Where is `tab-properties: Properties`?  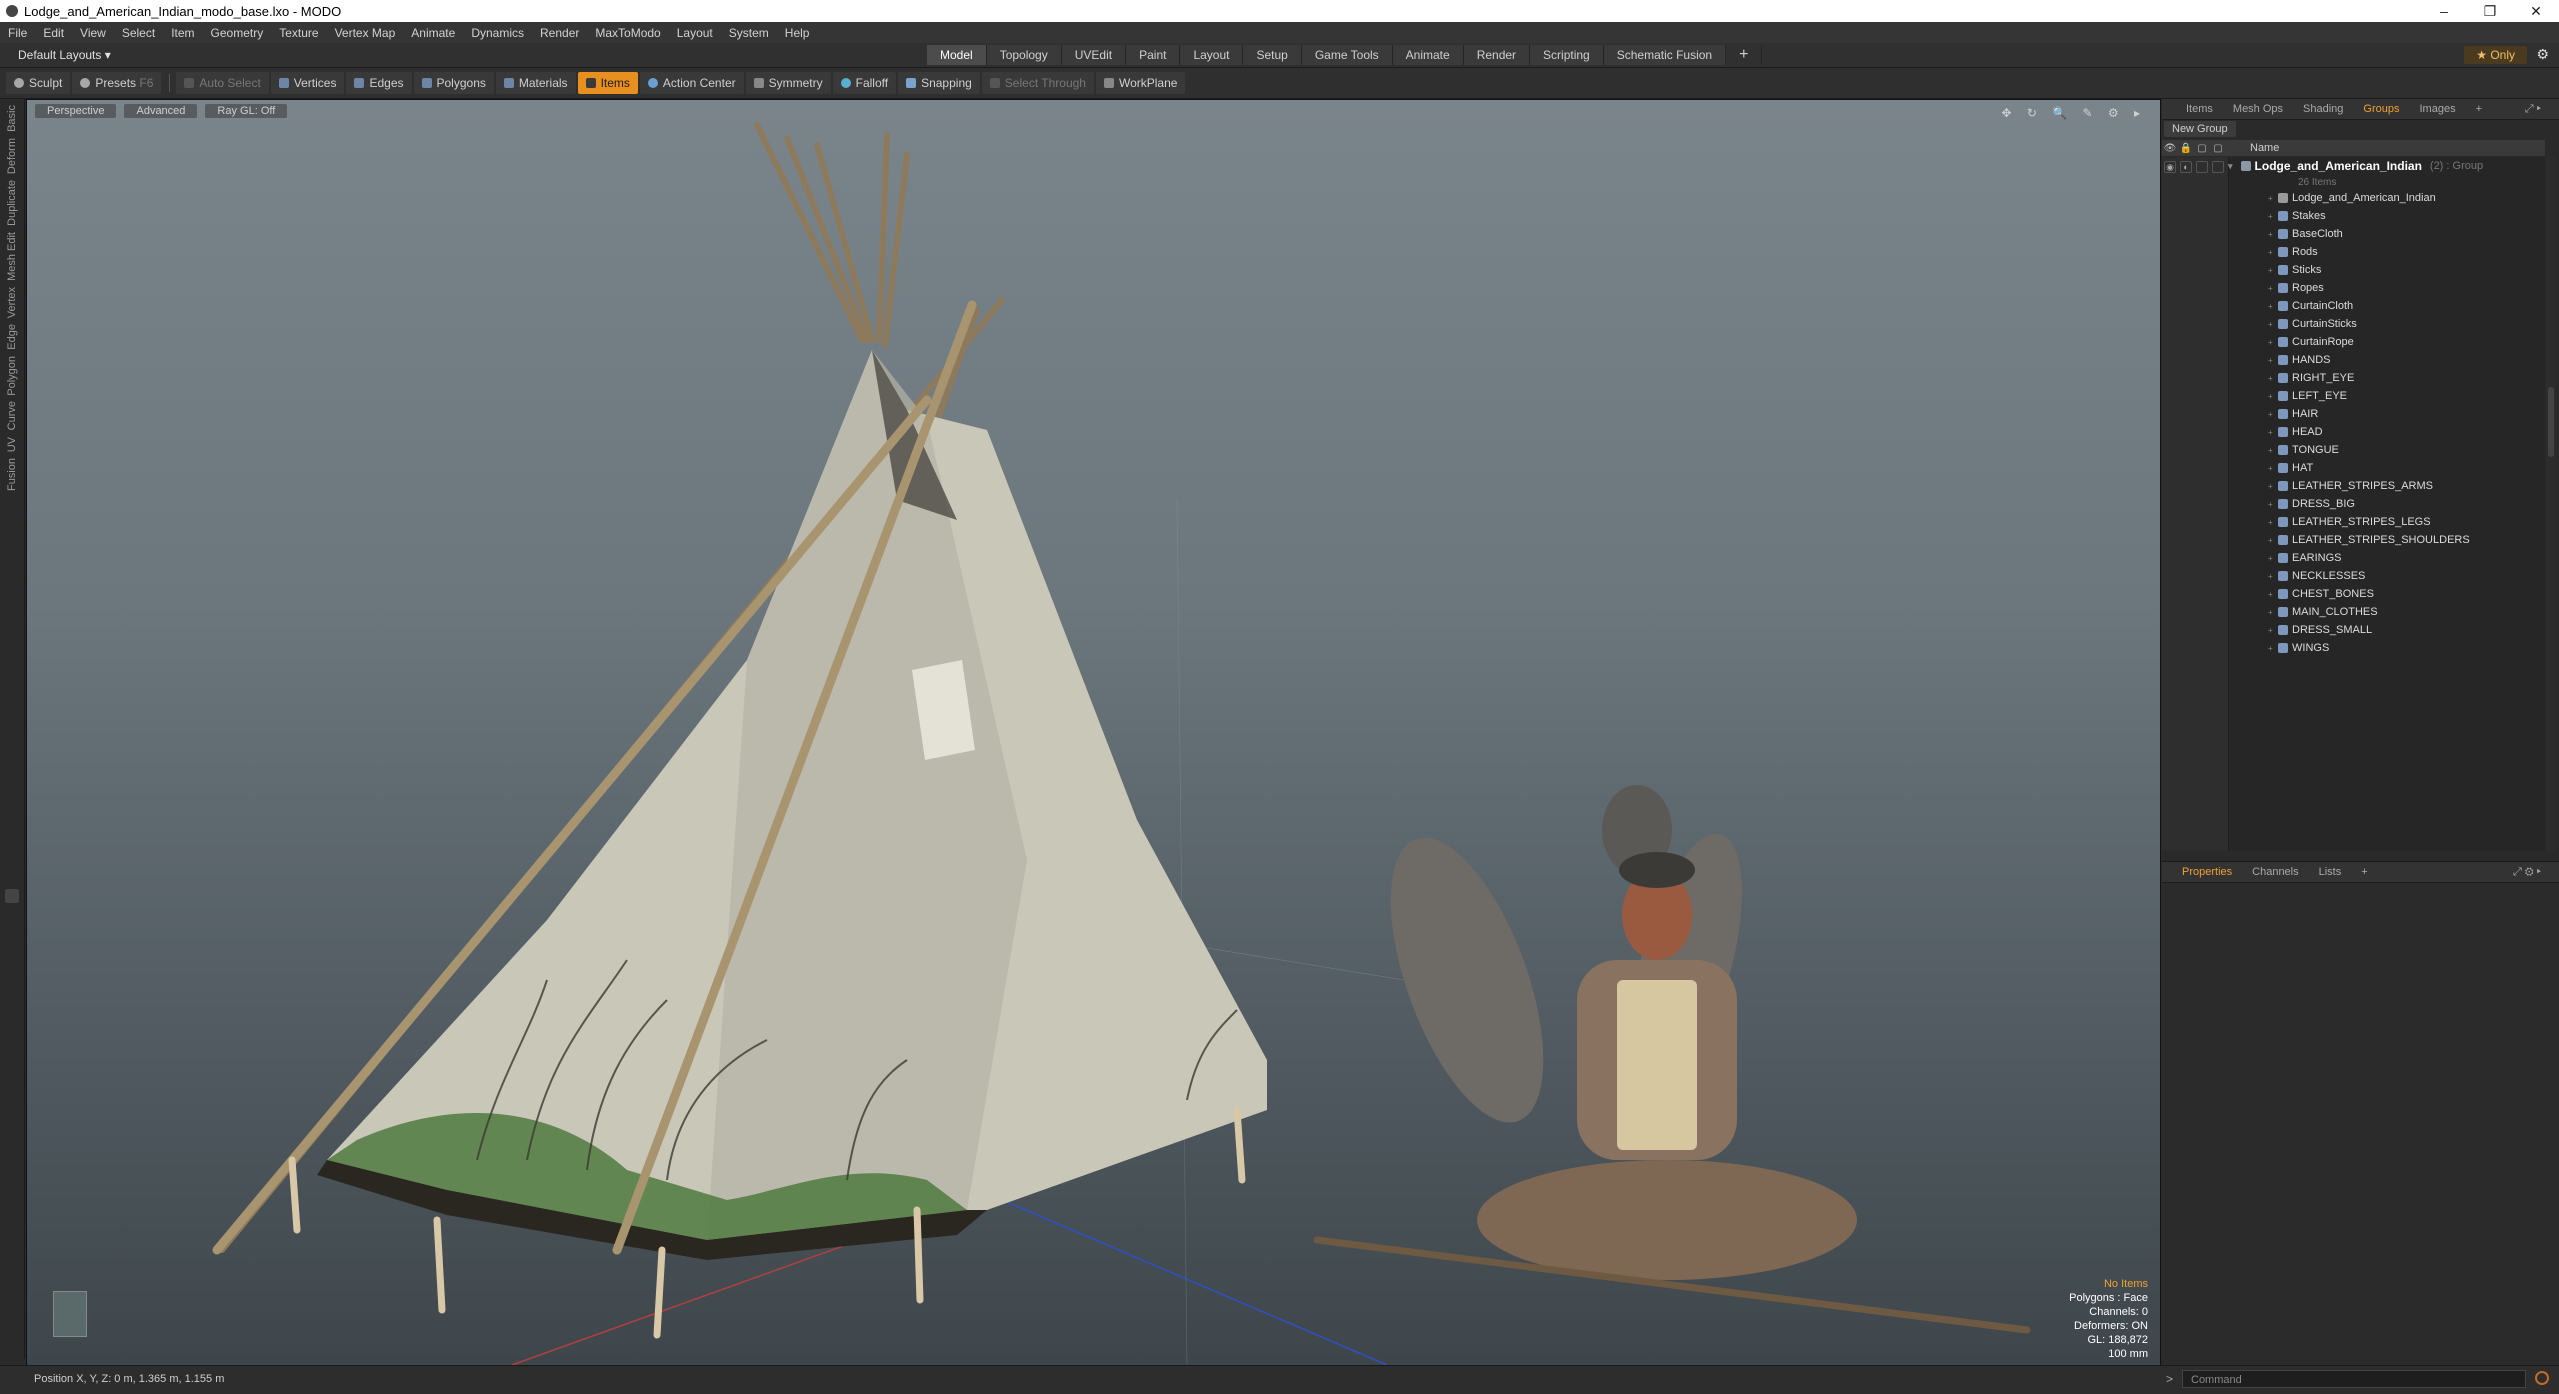
tab-properties: Properties is located at coordinates (2207, 872).